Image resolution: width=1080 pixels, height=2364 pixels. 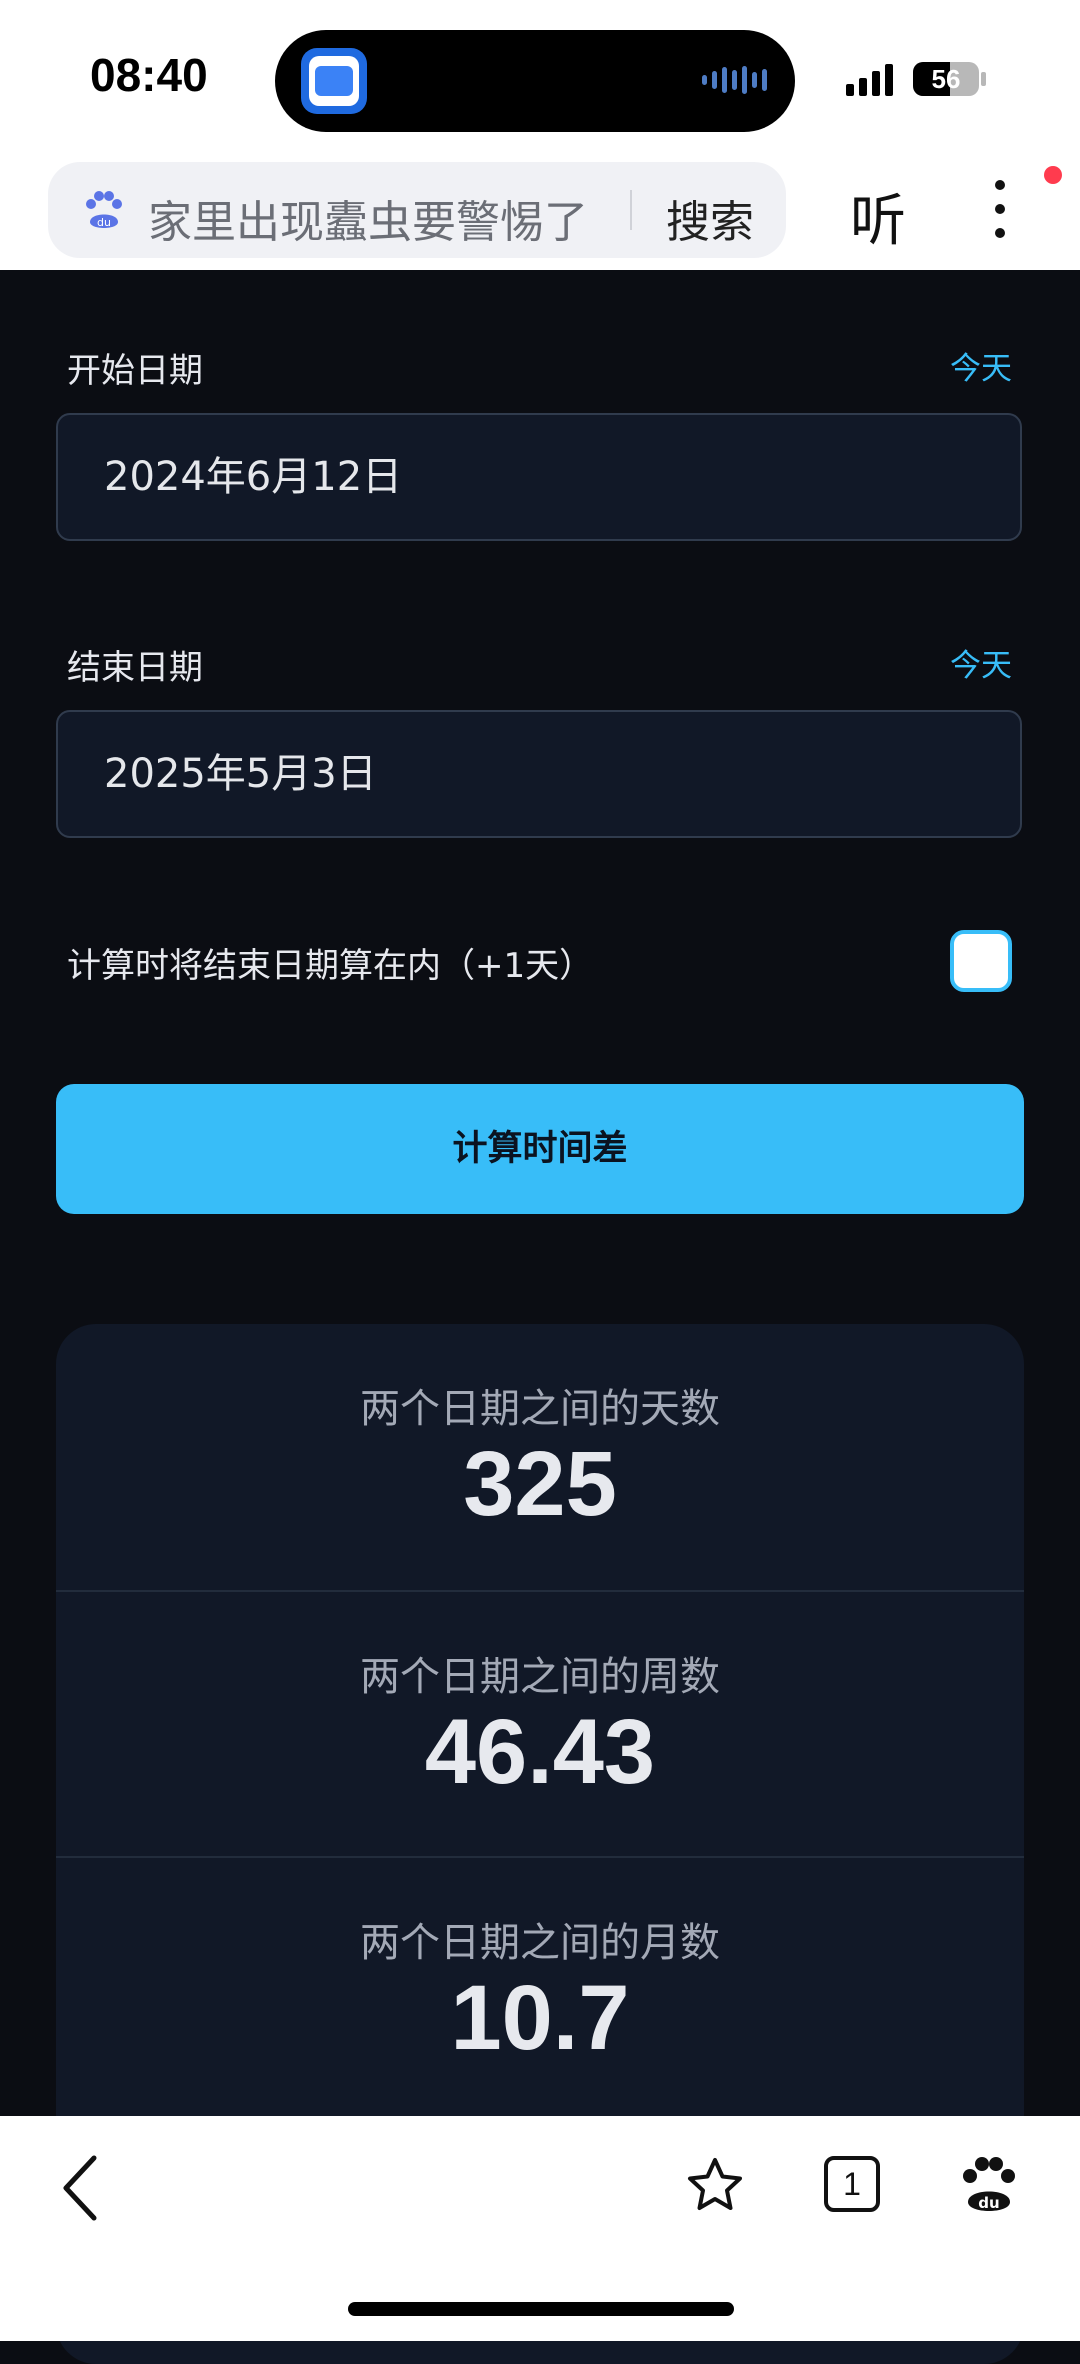 I want to click on dynamic-island, so click(x=535, y=81).